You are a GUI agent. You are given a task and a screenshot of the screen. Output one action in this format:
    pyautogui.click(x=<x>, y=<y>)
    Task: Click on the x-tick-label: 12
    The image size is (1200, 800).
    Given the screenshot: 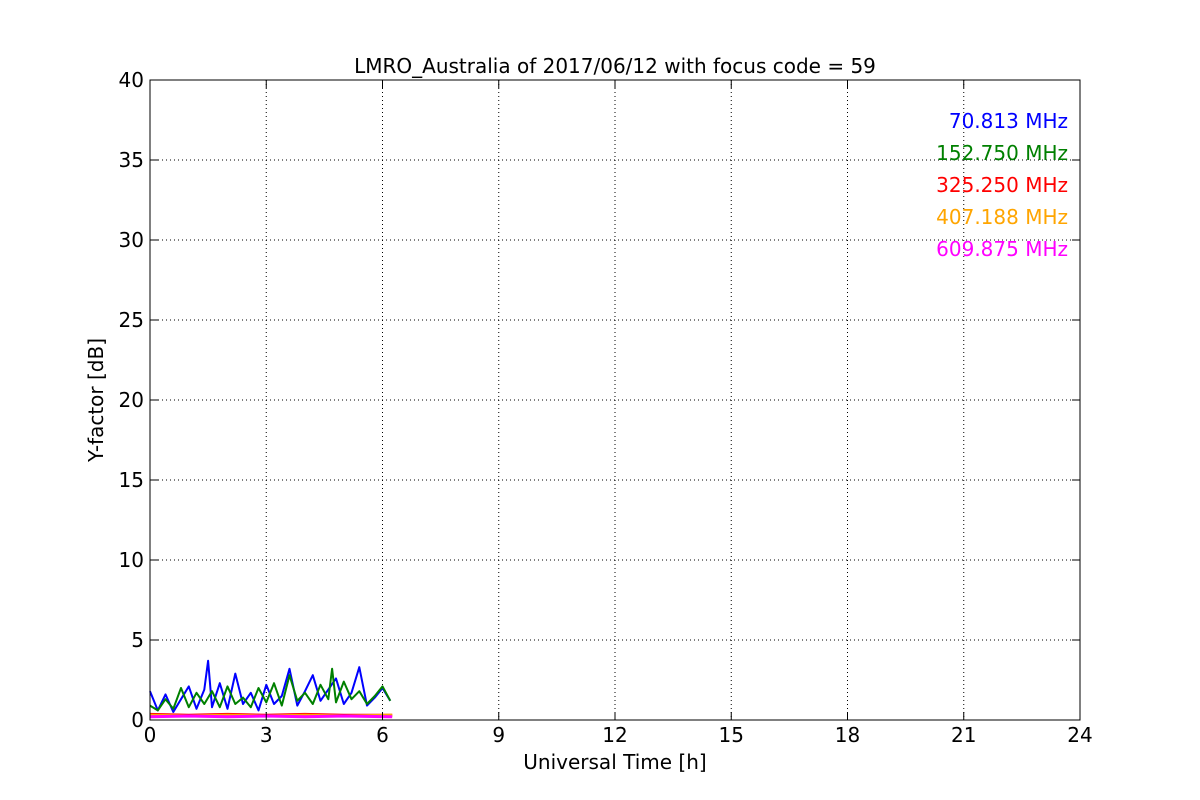 What is the action you would take?
    pyautogui.click(x=614, y=735)
    